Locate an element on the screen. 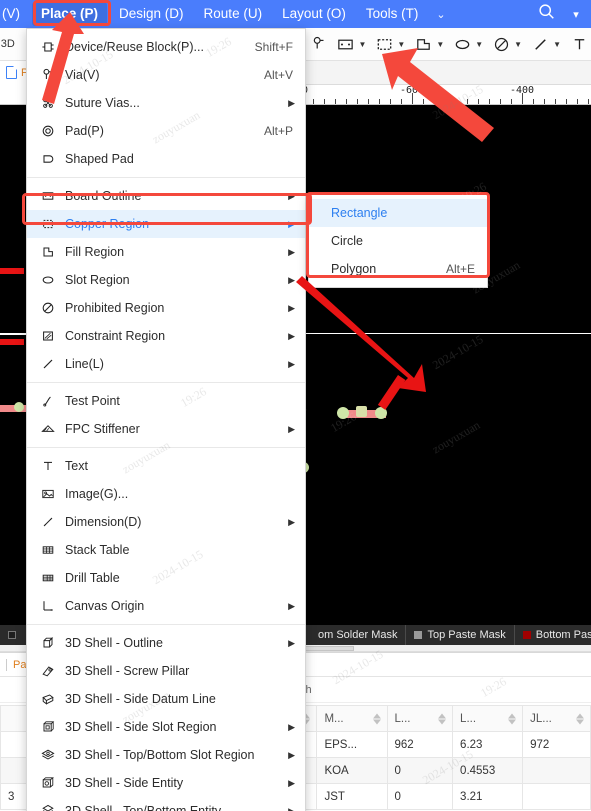 The width and height of the screenshot is (591, 811). menu-tools: Tools (T) is located at coordinates (392, 14).